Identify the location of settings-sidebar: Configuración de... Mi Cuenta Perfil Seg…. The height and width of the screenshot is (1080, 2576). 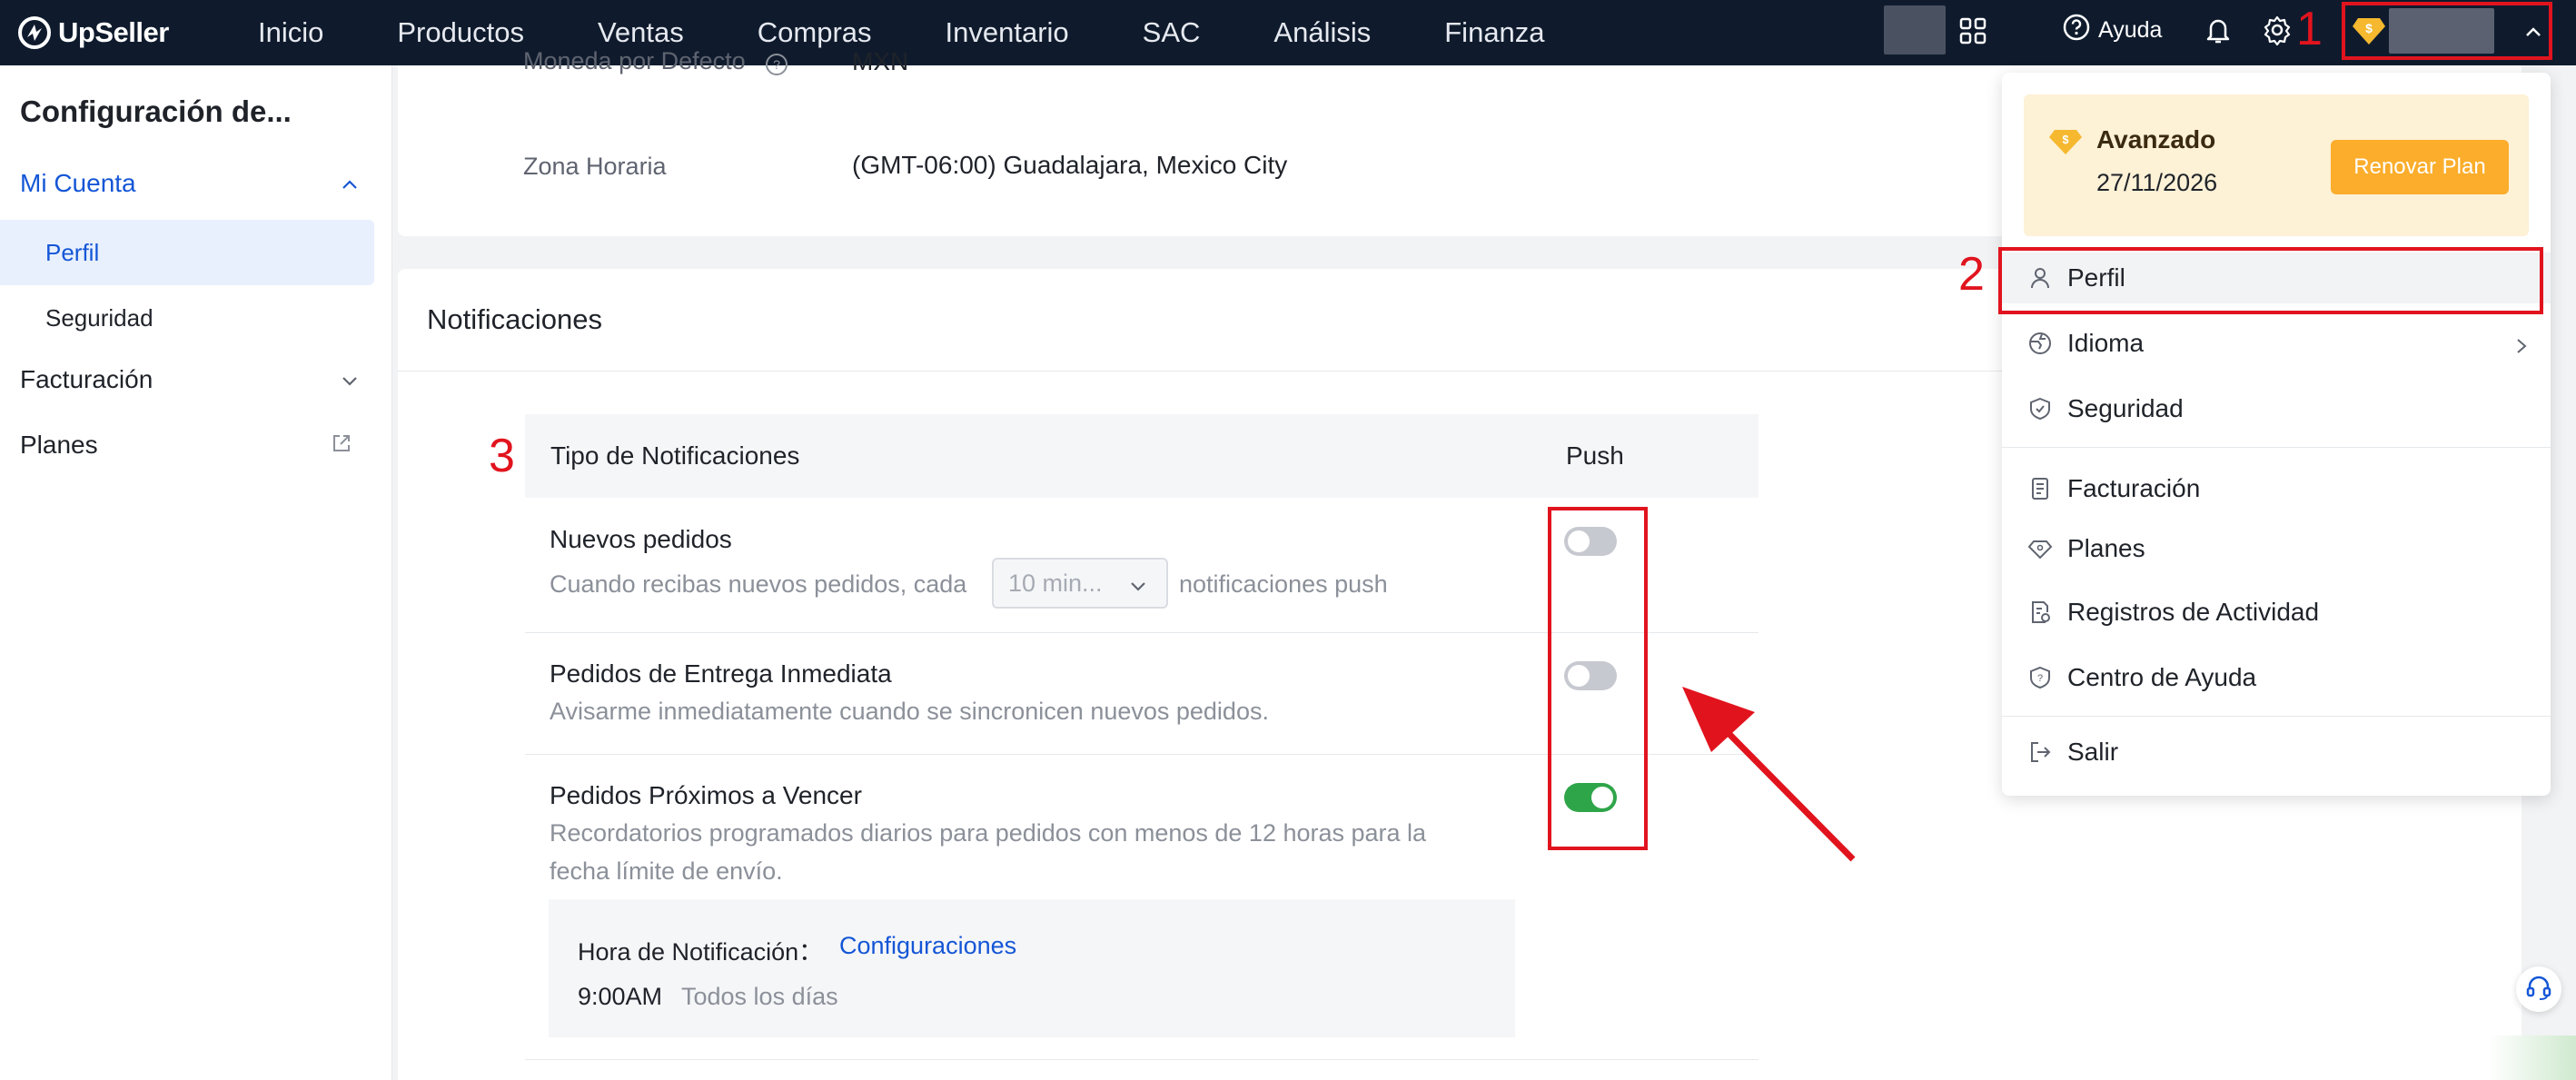
(196, 572).